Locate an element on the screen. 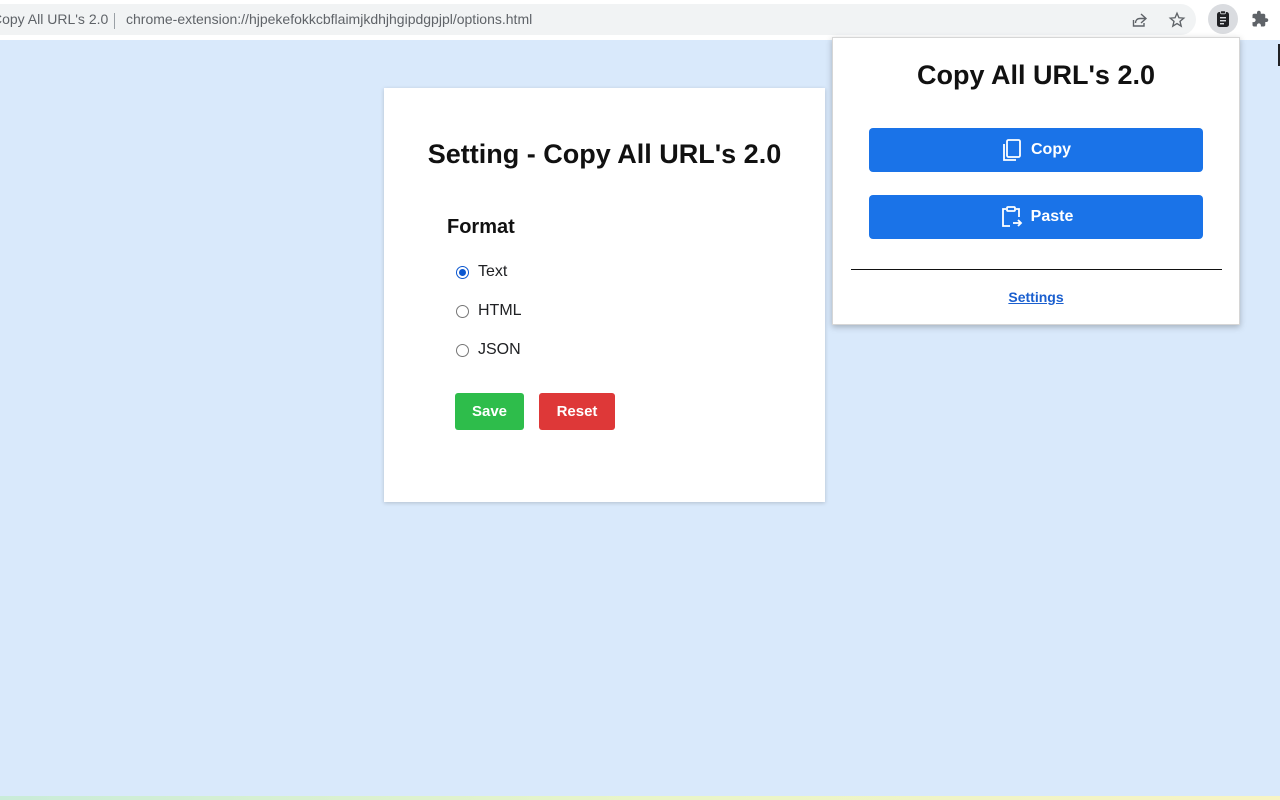 This screenshot has width=1280, height=800. copy-button: Copy is located at coordinates (1036, 150).